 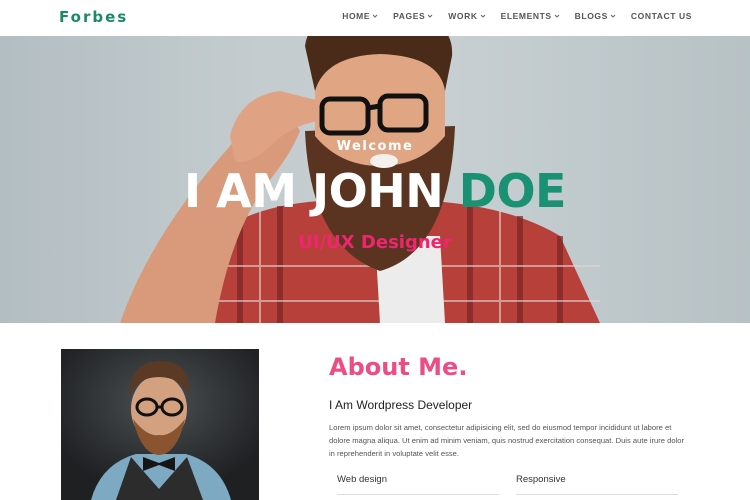 I want to click on hero-subtitle: UI/UX Designer, so click(x=375, y=242).